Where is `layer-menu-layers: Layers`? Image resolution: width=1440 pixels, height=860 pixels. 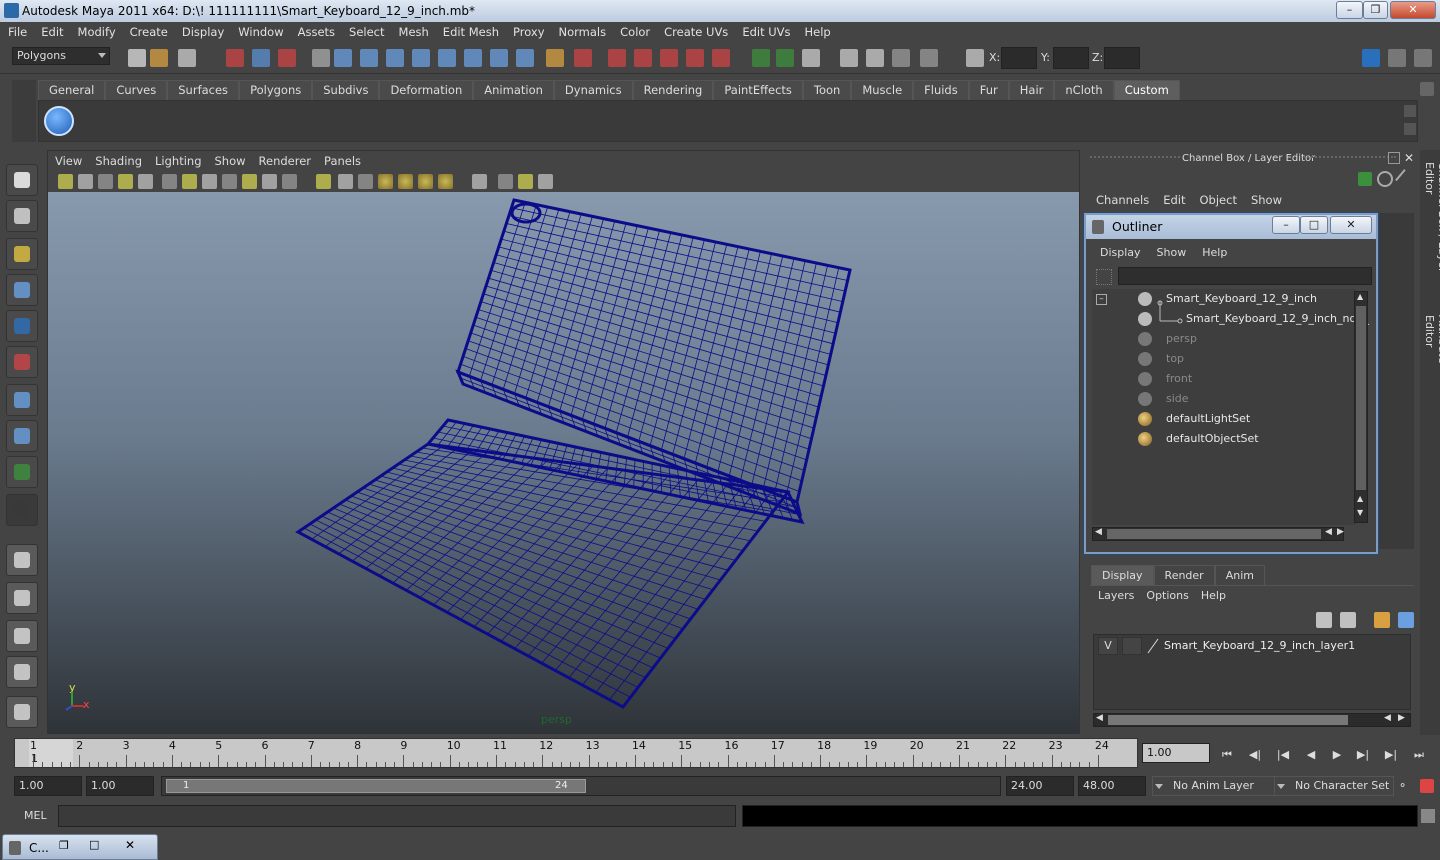 layer-menu-layers: Layers is located at coordinates (1116, 595).